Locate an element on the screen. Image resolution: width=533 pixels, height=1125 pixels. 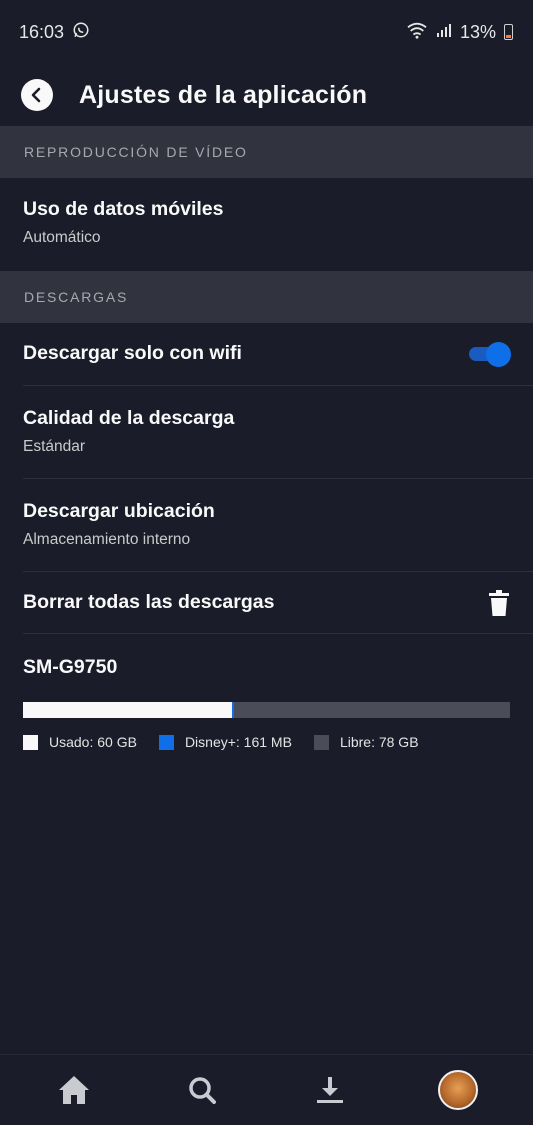
legend-label: Disney+: 161 MB is located at coordinates (238, 742).